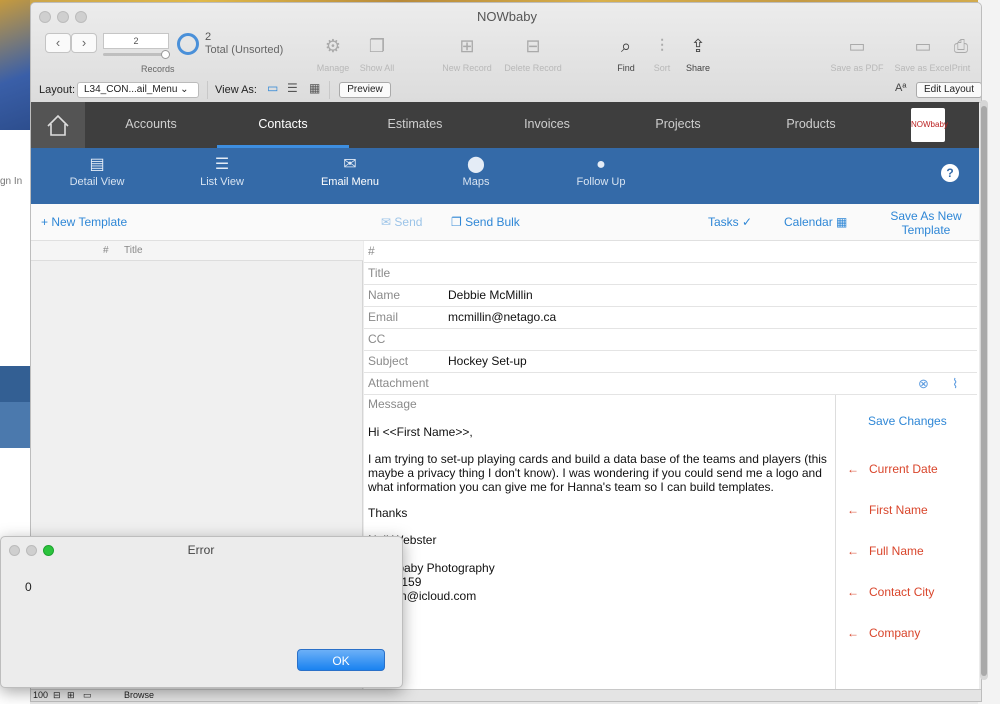 This screenshot has height=704, width=1000. What do you see at coordinates (377, 46) in the screenshot?
I see `show-all-icon: ❐` at bounding box center [377, 46].